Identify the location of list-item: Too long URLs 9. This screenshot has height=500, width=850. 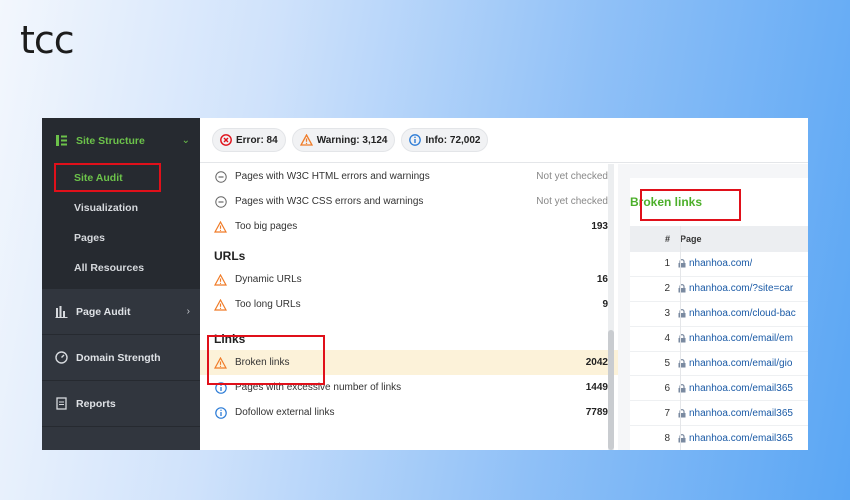
(409, 304).